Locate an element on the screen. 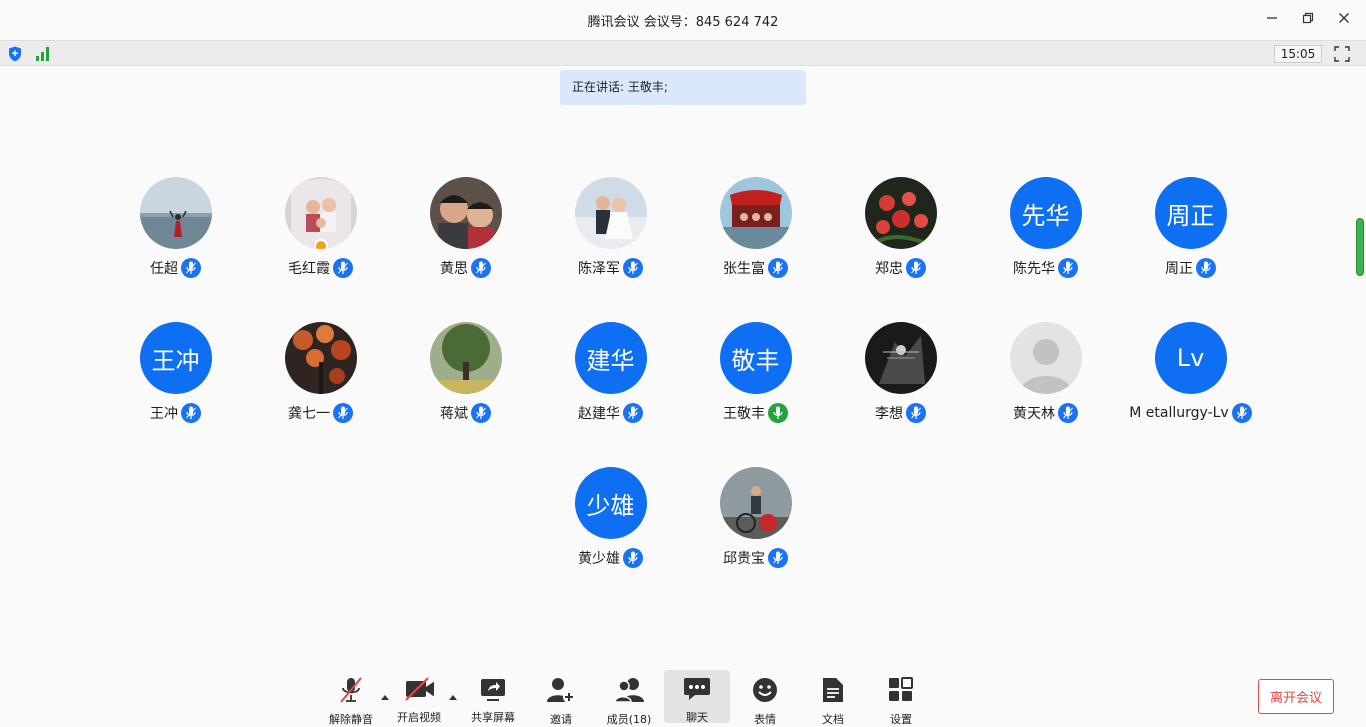  participant-tile: 李想 is located at coordinates (900, 377).